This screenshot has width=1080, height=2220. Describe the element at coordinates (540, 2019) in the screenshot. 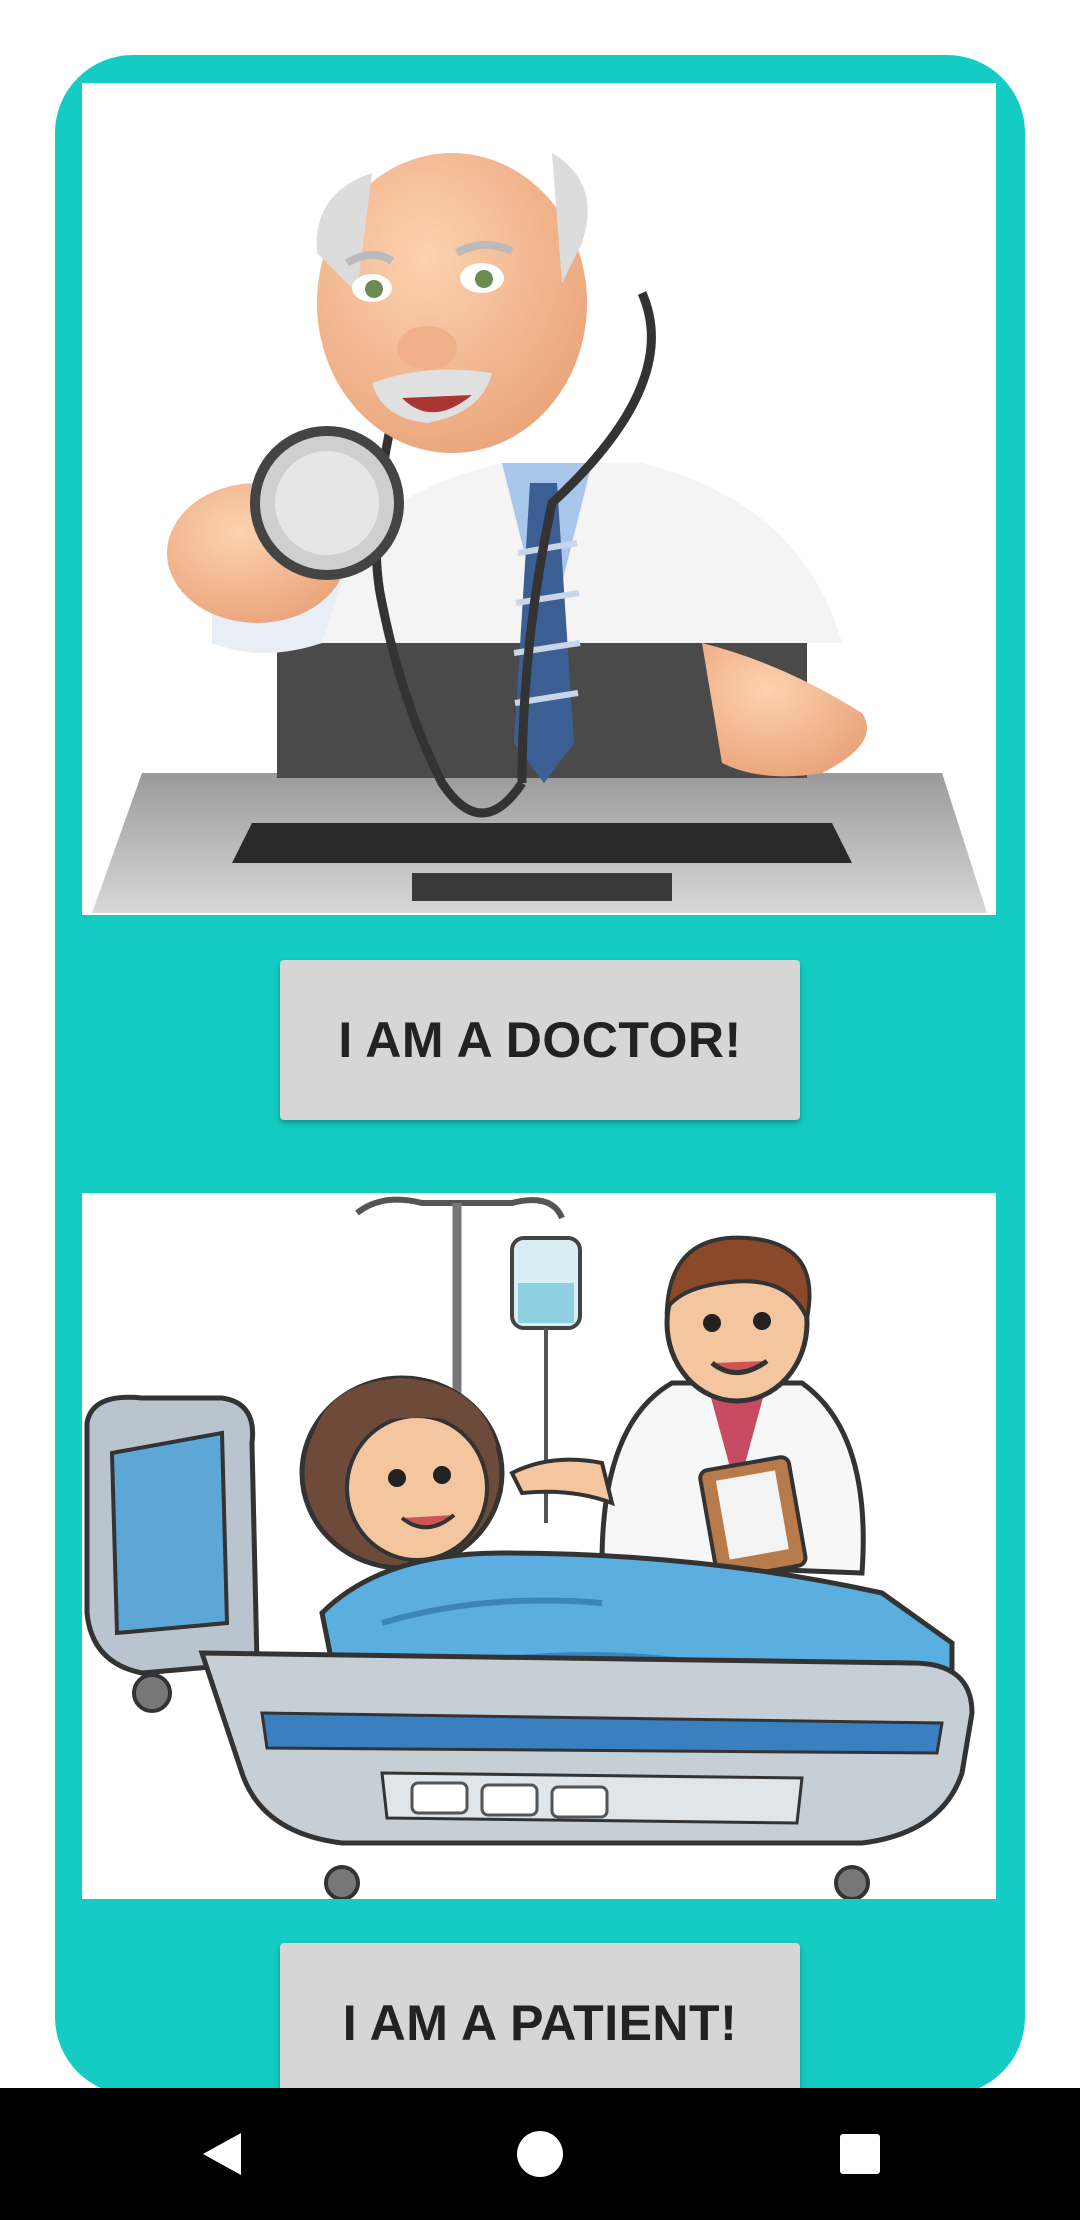

I see `i-am-patient-button: I AM A PATIENT!` at that location.